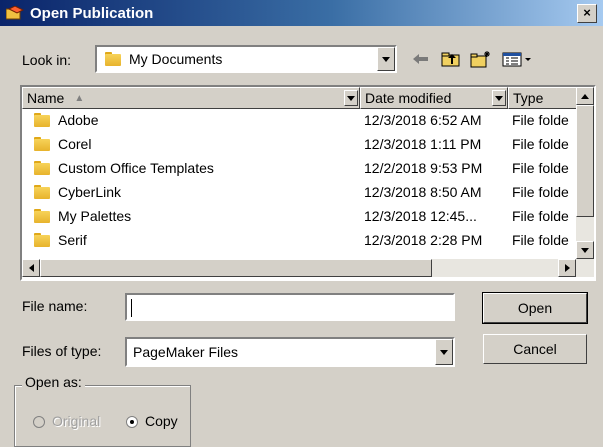 Image resolution: width=603 pixels, height=447 pixels. I want to click on chevron-right-icon, so click(567, 268).